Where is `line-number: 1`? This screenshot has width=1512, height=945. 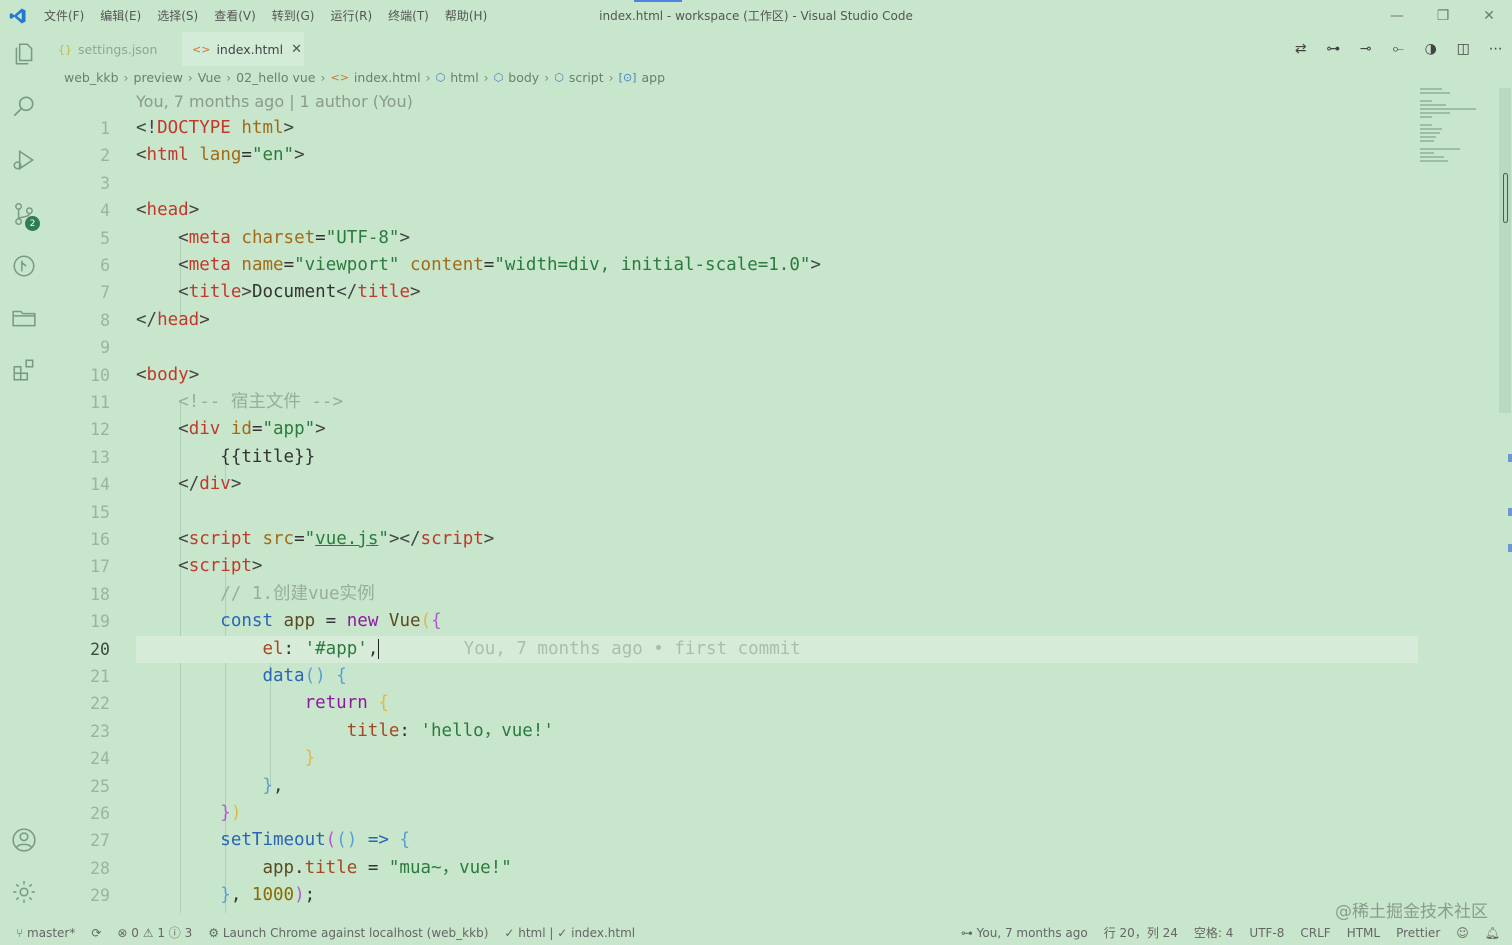
line-number: 1 is located at coordinates (105, 128).